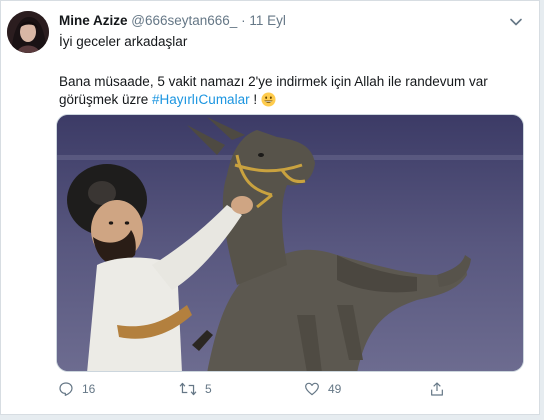  Describe the element at coordinates (28, 32) in the screenshot. I see `avatar` at that location.